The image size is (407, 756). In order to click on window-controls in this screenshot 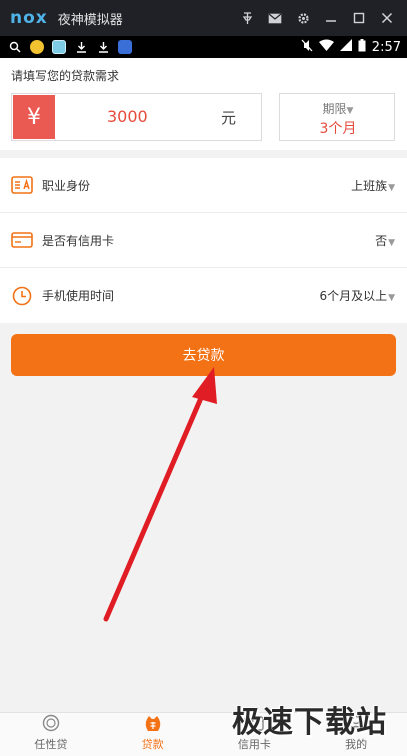, I will do `click(317, 18)`.